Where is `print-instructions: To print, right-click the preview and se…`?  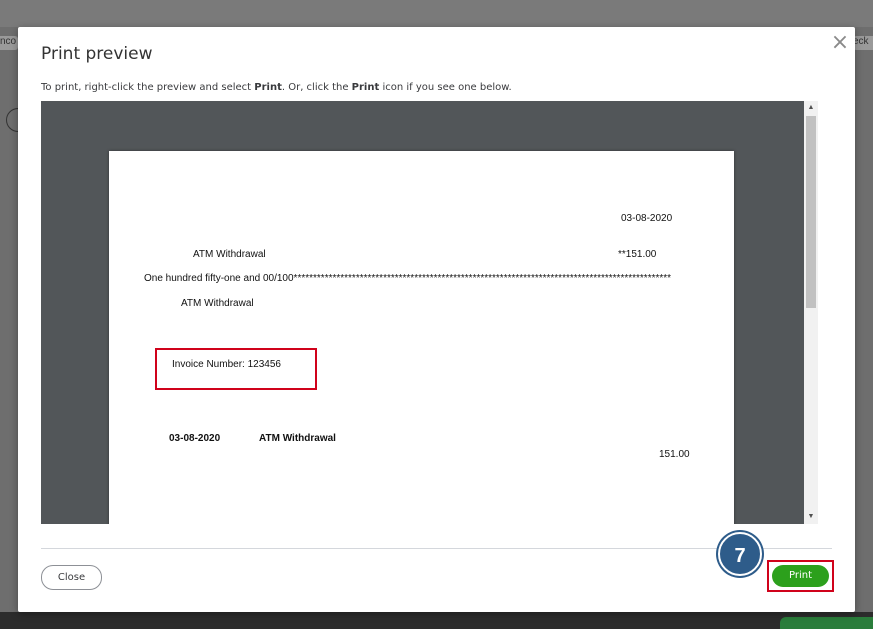
print-instructions: To print, right-click the preview and se… is located at coordinates (276, 87).